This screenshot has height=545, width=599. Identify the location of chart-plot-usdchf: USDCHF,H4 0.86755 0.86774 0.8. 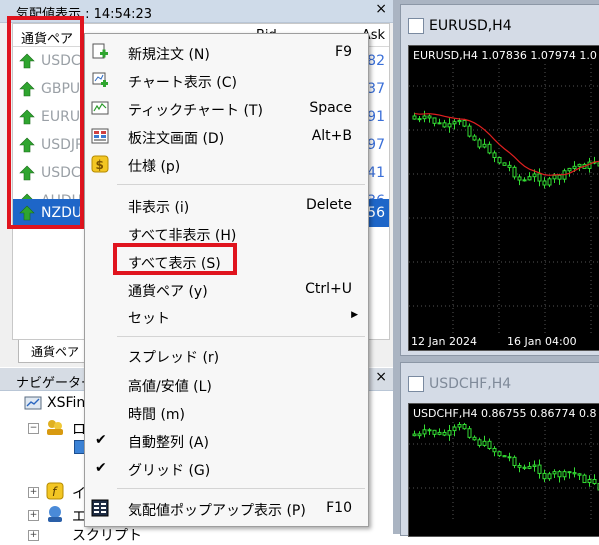
(503, 470).